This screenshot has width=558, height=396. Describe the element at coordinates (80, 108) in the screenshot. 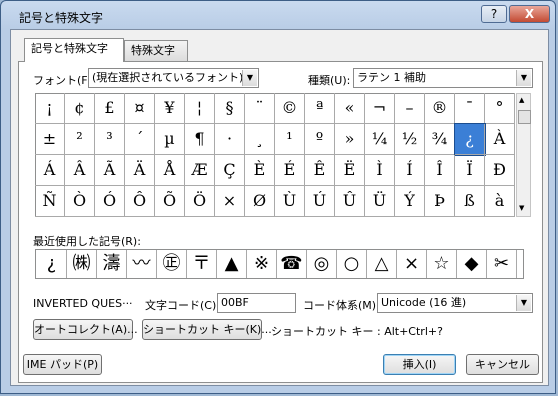

I see `symbol-cell: ¢` at that location.